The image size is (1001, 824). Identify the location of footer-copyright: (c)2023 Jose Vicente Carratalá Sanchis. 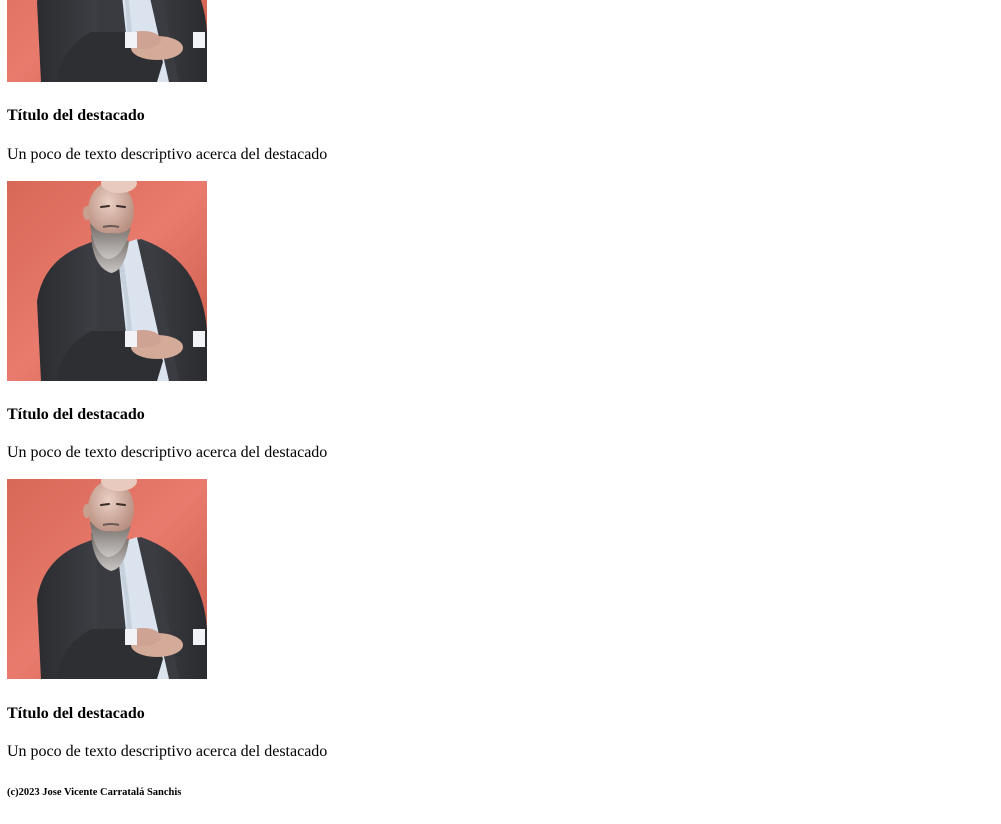
(94, 792).